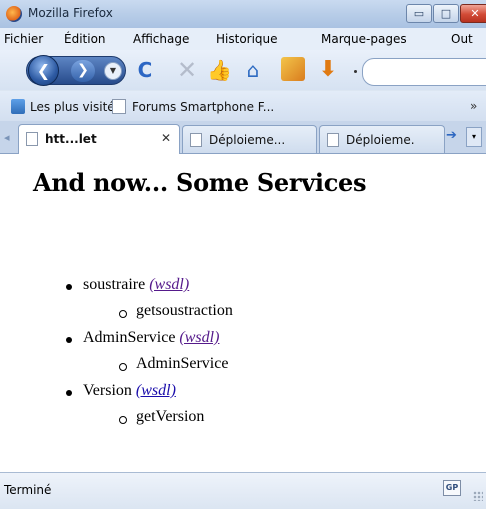 Image resolution: width=486 pixels, height=509 pixels. What do you see at coordinates (478, 496) in the screenshot?
I see `resize-grip-icon` at bounding box center [478, 496].